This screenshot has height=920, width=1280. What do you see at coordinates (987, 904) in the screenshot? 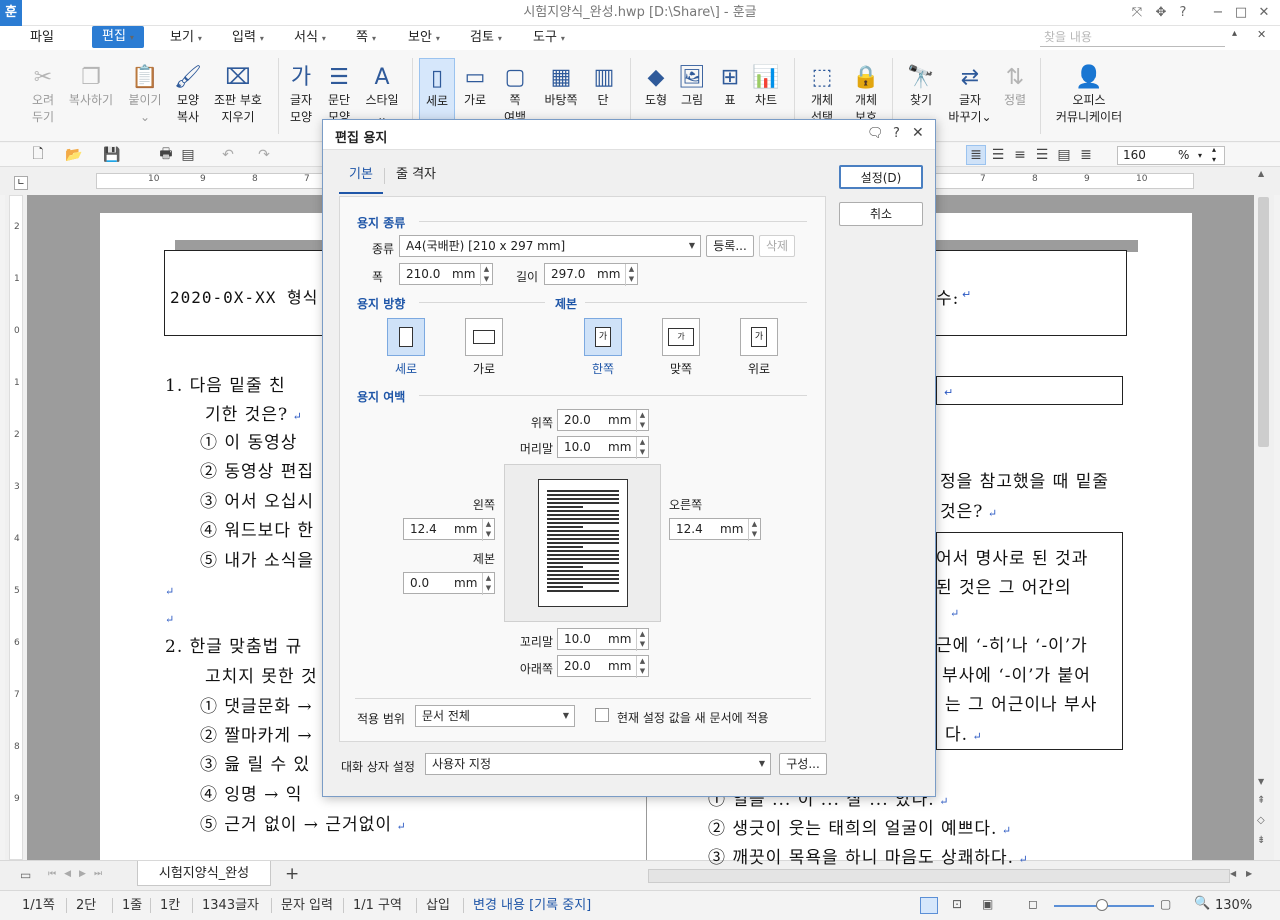
I see `full-view-icon: ▣` at bounding box center [987, 904].